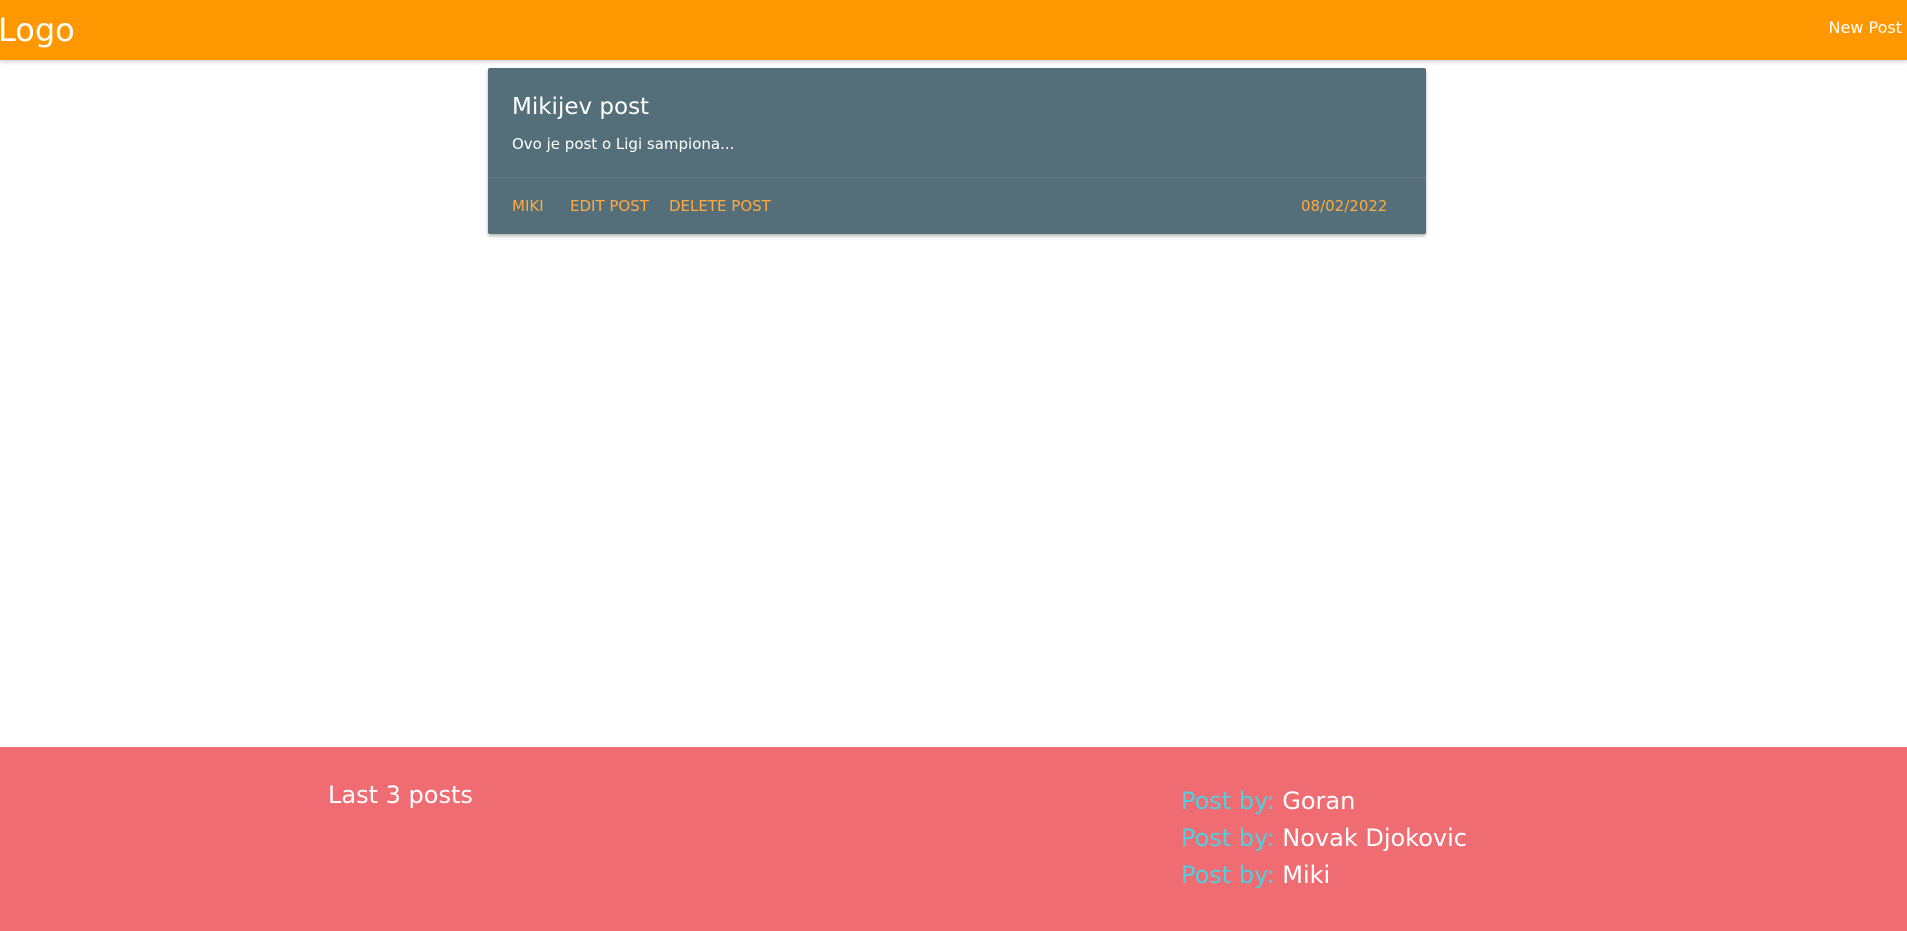 The height and width of the screenshot is (931, 1907). I want to click on post-date: 08/02/2022, so click(1344, 206).